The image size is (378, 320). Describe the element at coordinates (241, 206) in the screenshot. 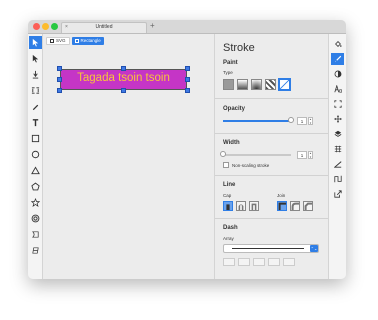

I see `cap-round-button` at that location.